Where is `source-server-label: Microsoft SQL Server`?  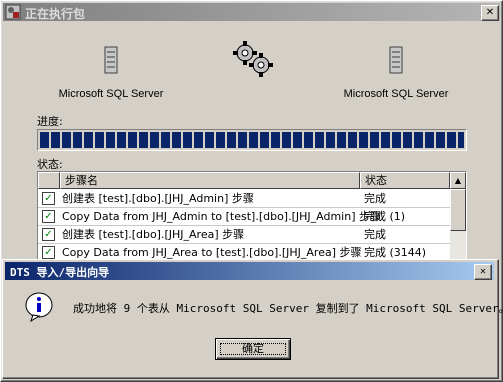 source-server-label: Microsoft SQL Server is located at coordinates (111, 94).